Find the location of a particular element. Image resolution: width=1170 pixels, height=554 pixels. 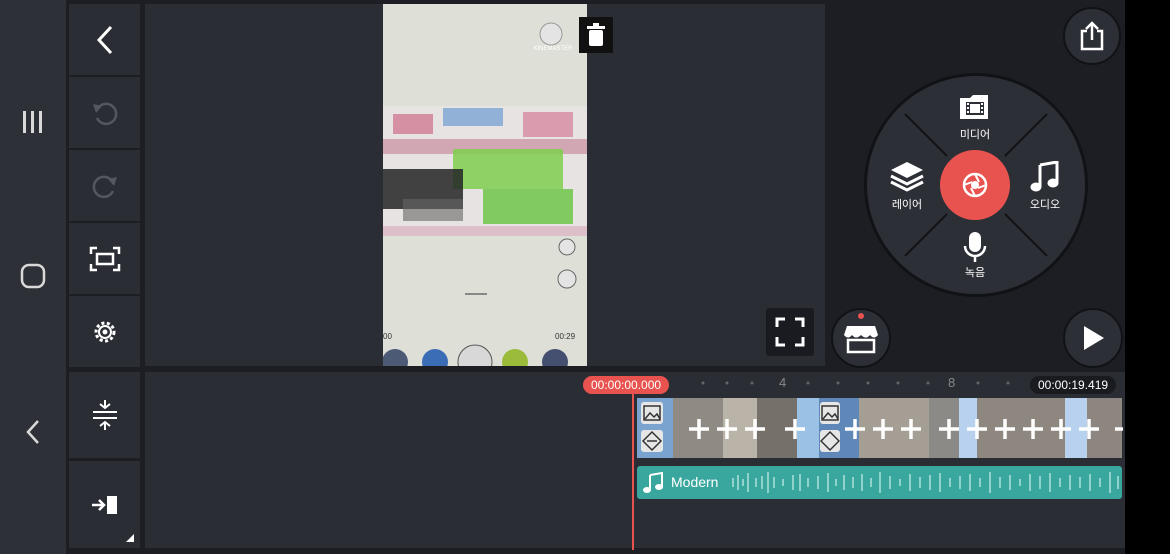

timeline-tools is located at coordinates (104, 460).